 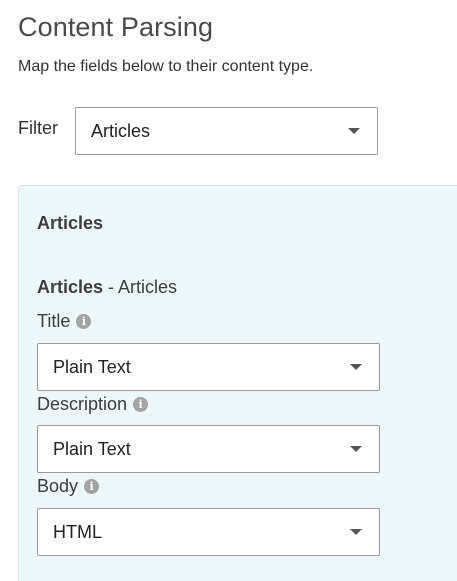 I want to click on field-label-text: Body, so click(x=58, y=486).